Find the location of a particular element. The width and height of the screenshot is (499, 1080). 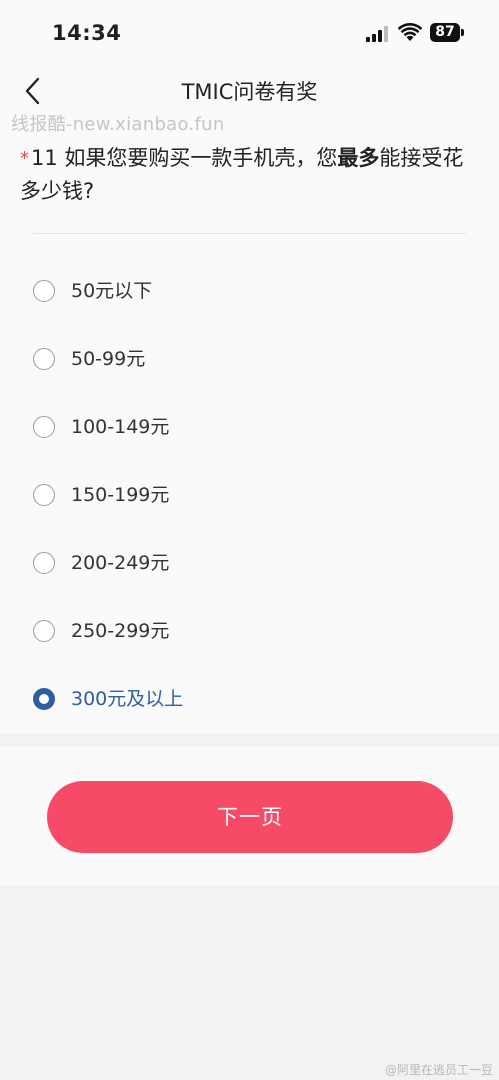

nav-bar: TMIC问卷有奖 is located at coordinates (249, 90).